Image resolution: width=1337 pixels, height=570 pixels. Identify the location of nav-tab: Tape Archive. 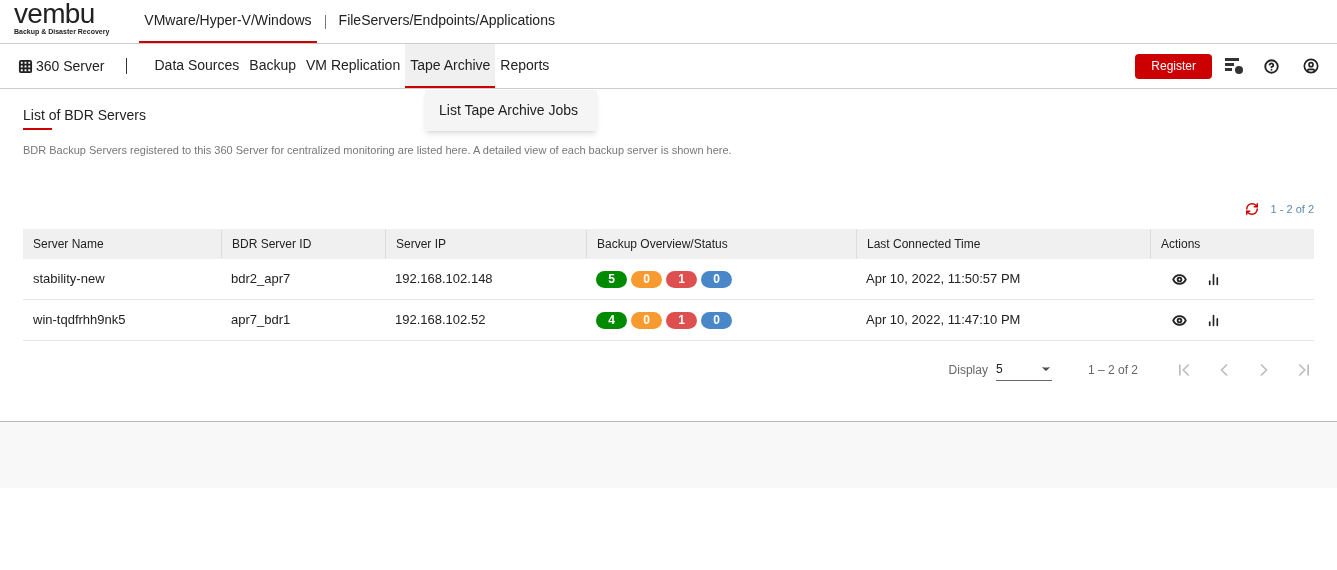
(450, 66).